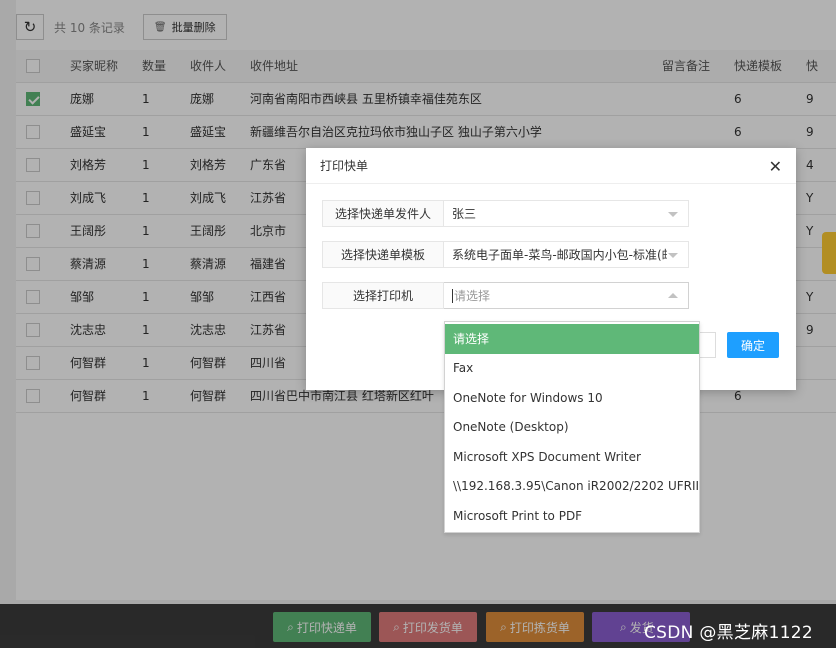 Image resolution: width=836 pixels, height=648 pixels. Describe the element at coordinates (551, 166) in the screenshot. I see `dialog-header: 打印快单` at that location.